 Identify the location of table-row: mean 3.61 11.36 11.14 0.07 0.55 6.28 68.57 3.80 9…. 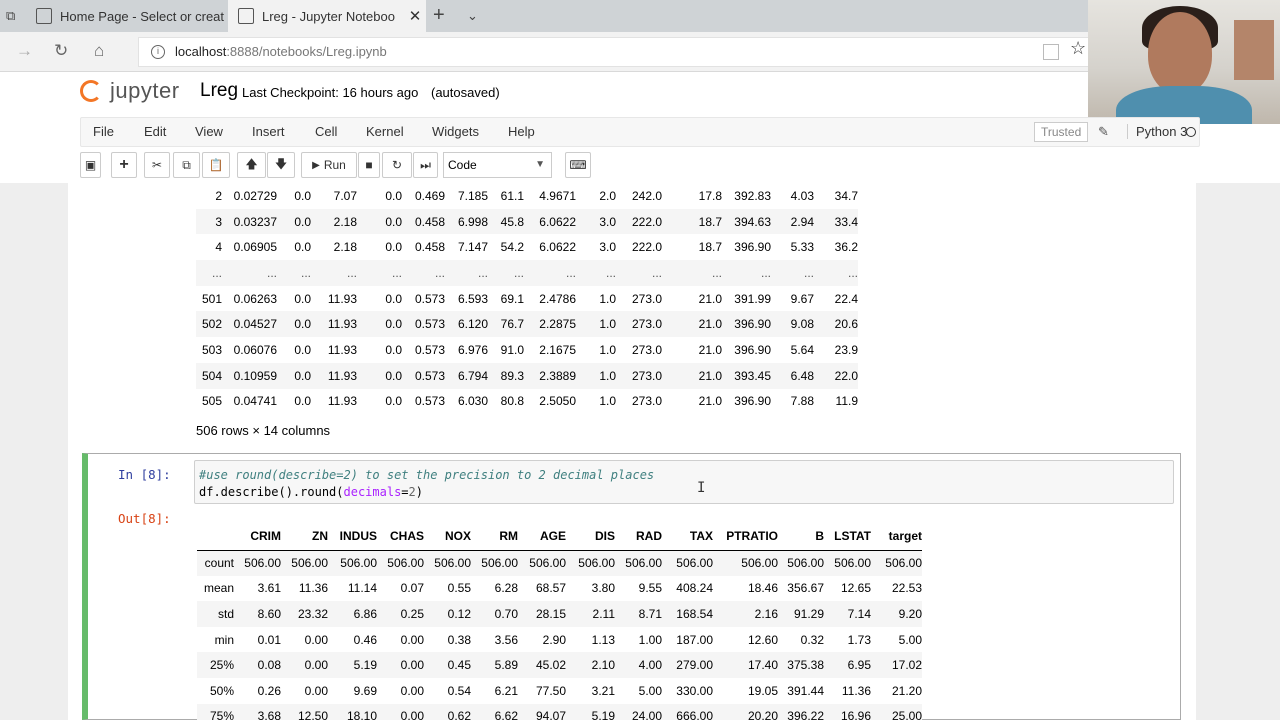
(559, 588).